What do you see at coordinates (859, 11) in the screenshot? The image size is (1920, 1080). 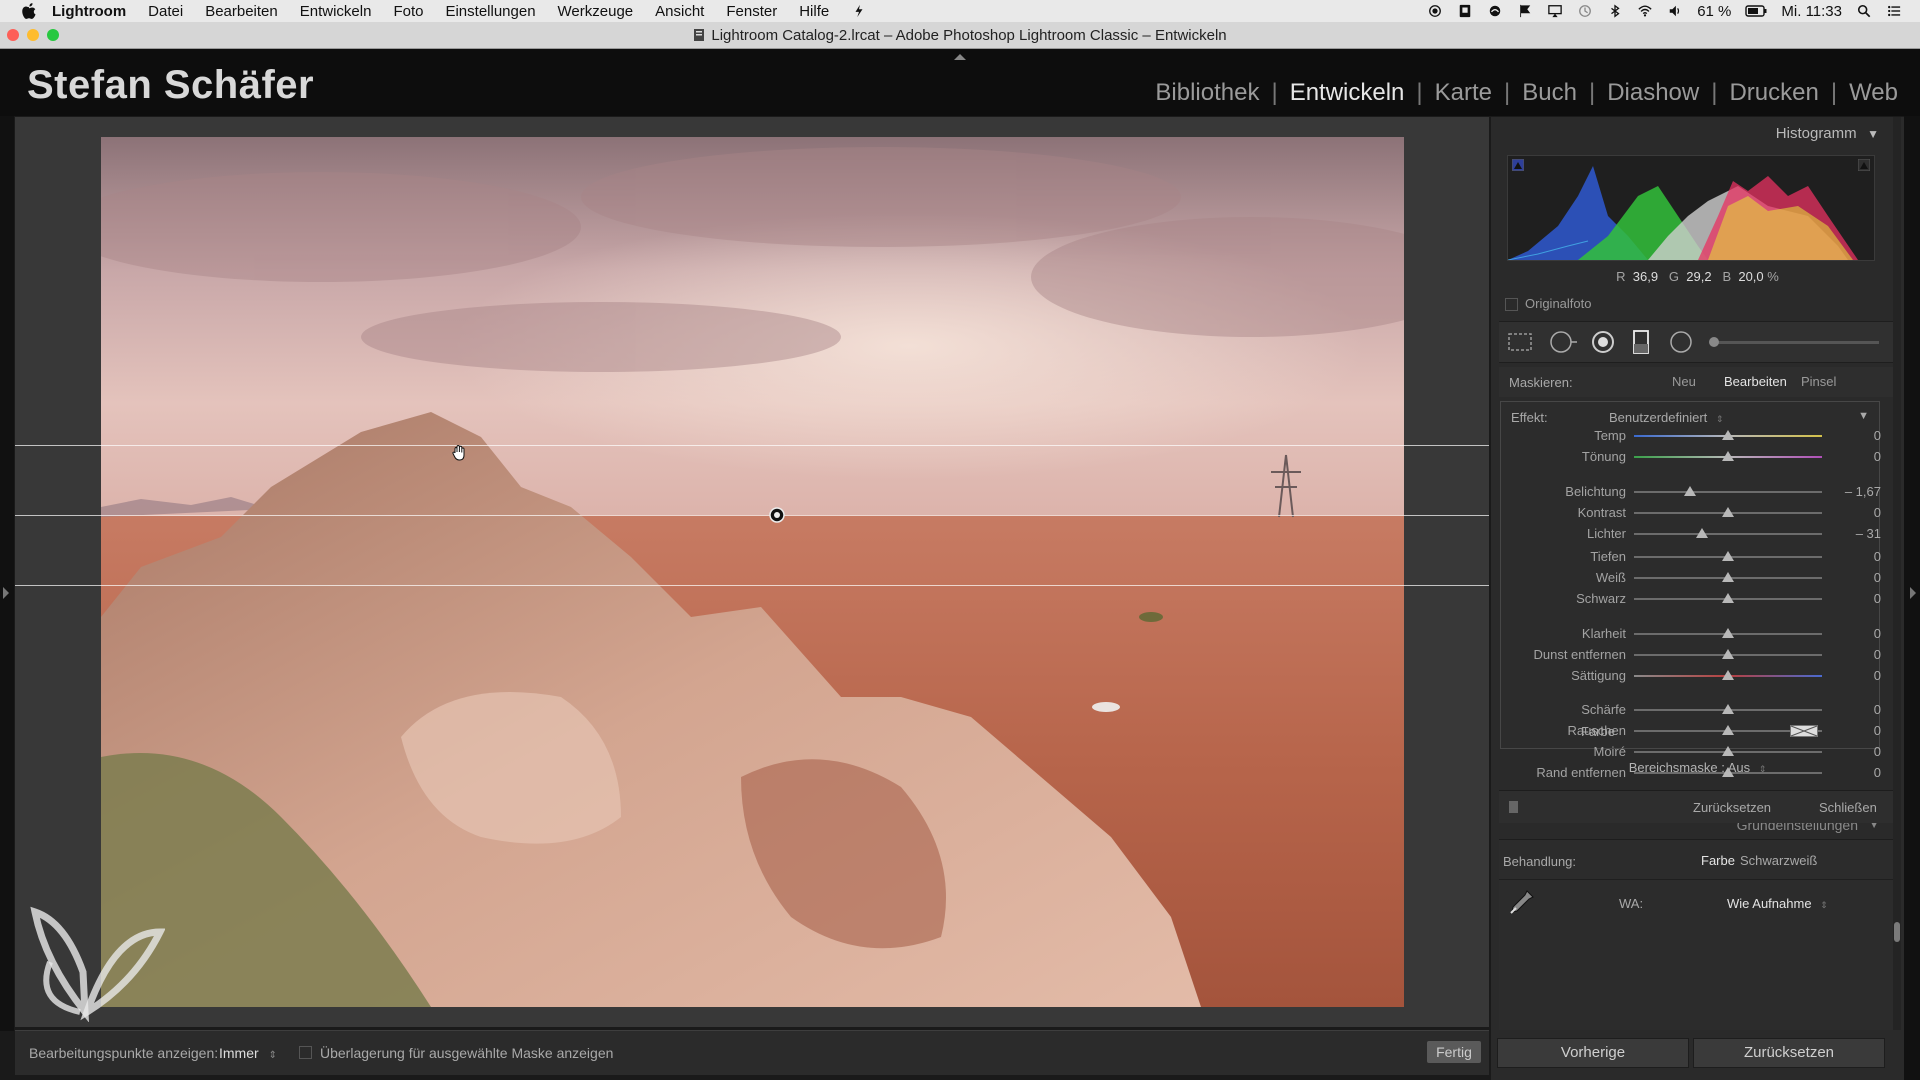 I see `script-icon` at bounding box center [859, 11].